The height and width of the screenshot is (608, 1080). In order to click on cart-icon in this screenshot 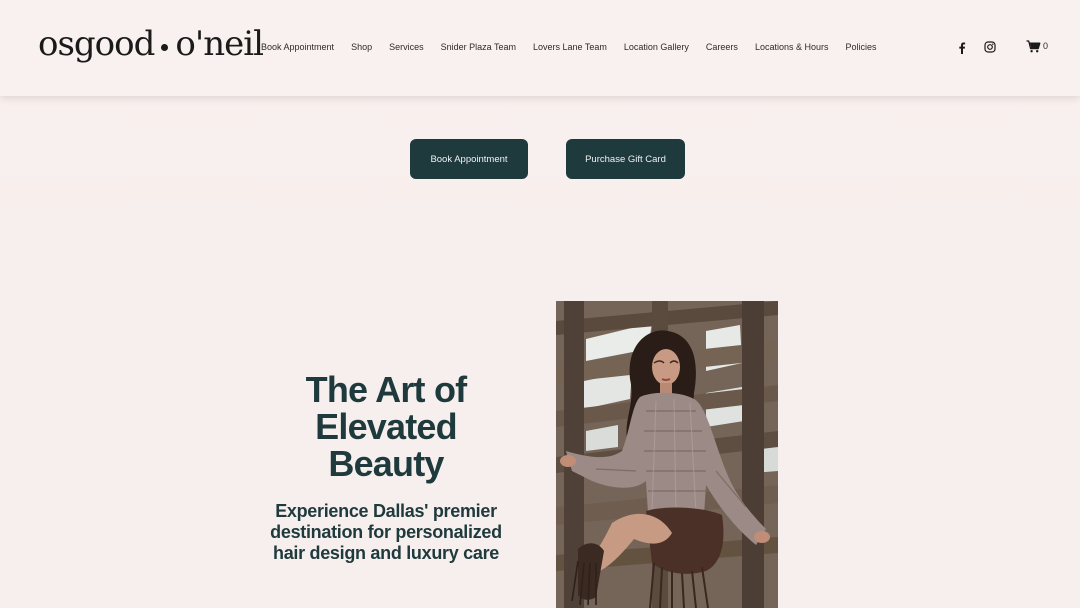, I will do `click(1033, 46)`.